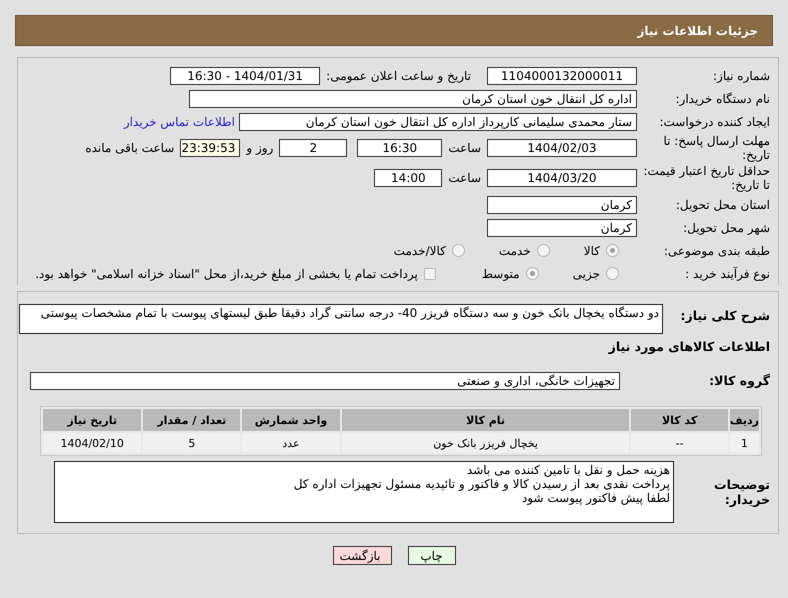  Describe the element at coordinates (679, 420) in the screenshot. I see `column-header: کد کالا` at that location.